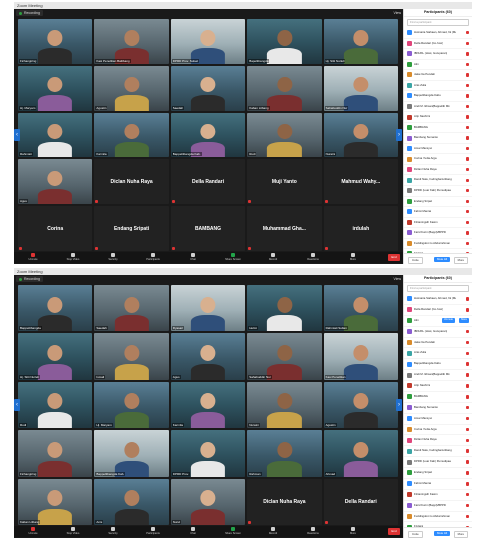 This screenshot has height=540, width=484. What do you see at coordinates (284, 41) in the screenshot?
I see `participant-video-tile: Bapelitbangda` at bounding box center [284, 41].